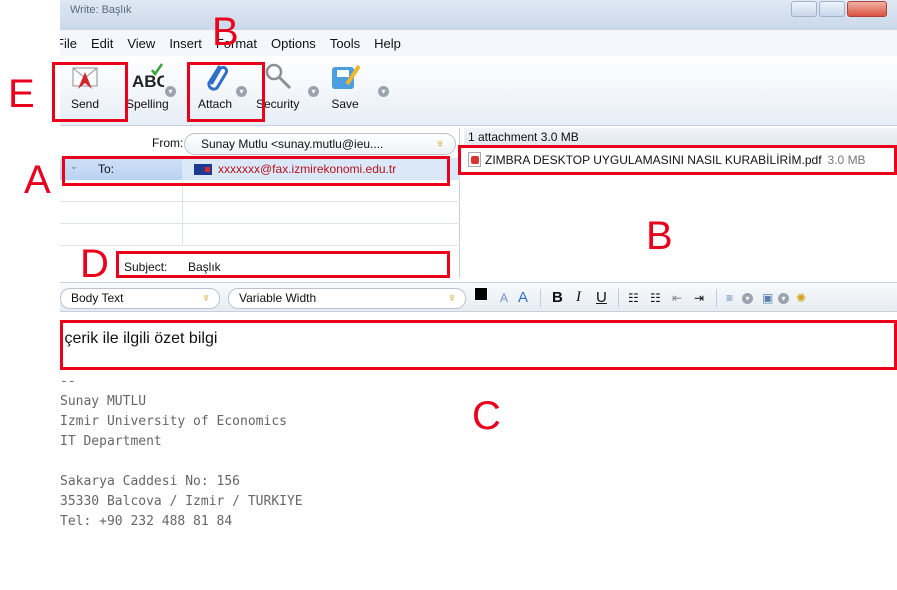 The image size is (897, 590). What do you see at coordinates (345, 104) in the screenshot?
I see `save-label: Save` at bounding box center [345, 104].